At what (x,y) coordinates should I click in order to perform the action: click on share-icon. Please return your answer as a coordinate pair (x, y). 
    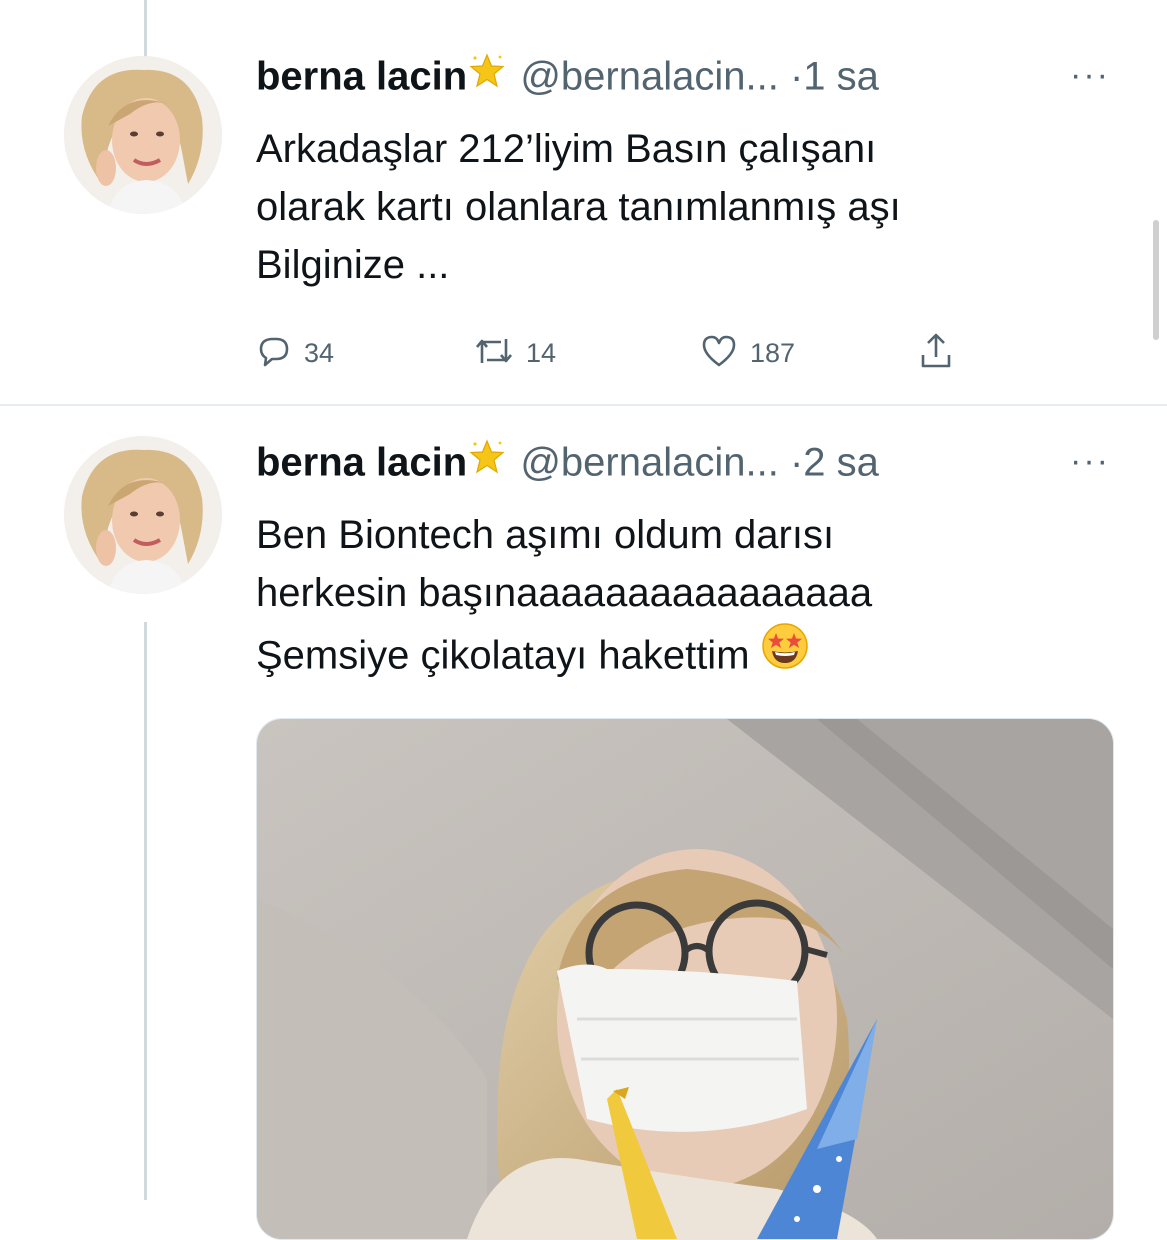
    Looking at the image, I should click on (936, 353).